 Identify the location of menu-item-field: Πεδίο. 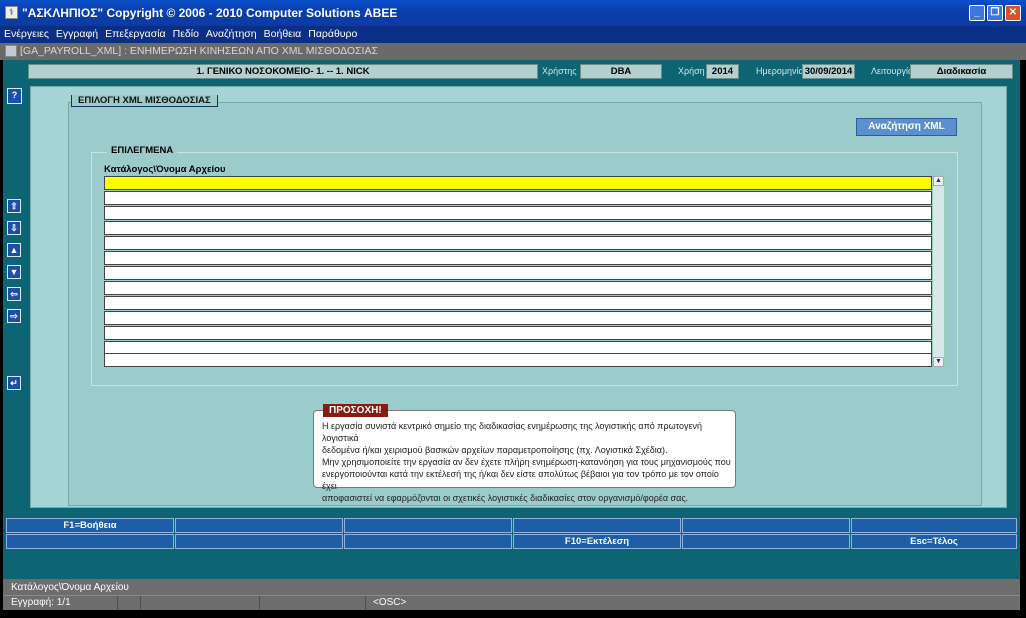
(185, 33).